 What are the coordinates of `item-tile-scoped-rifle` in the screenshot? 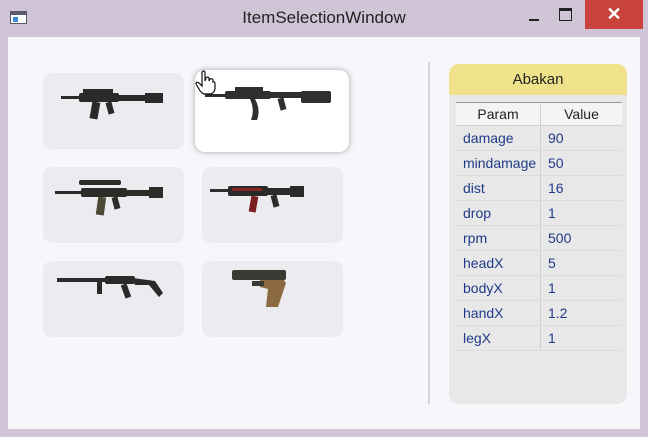 It's located at (113, 205).